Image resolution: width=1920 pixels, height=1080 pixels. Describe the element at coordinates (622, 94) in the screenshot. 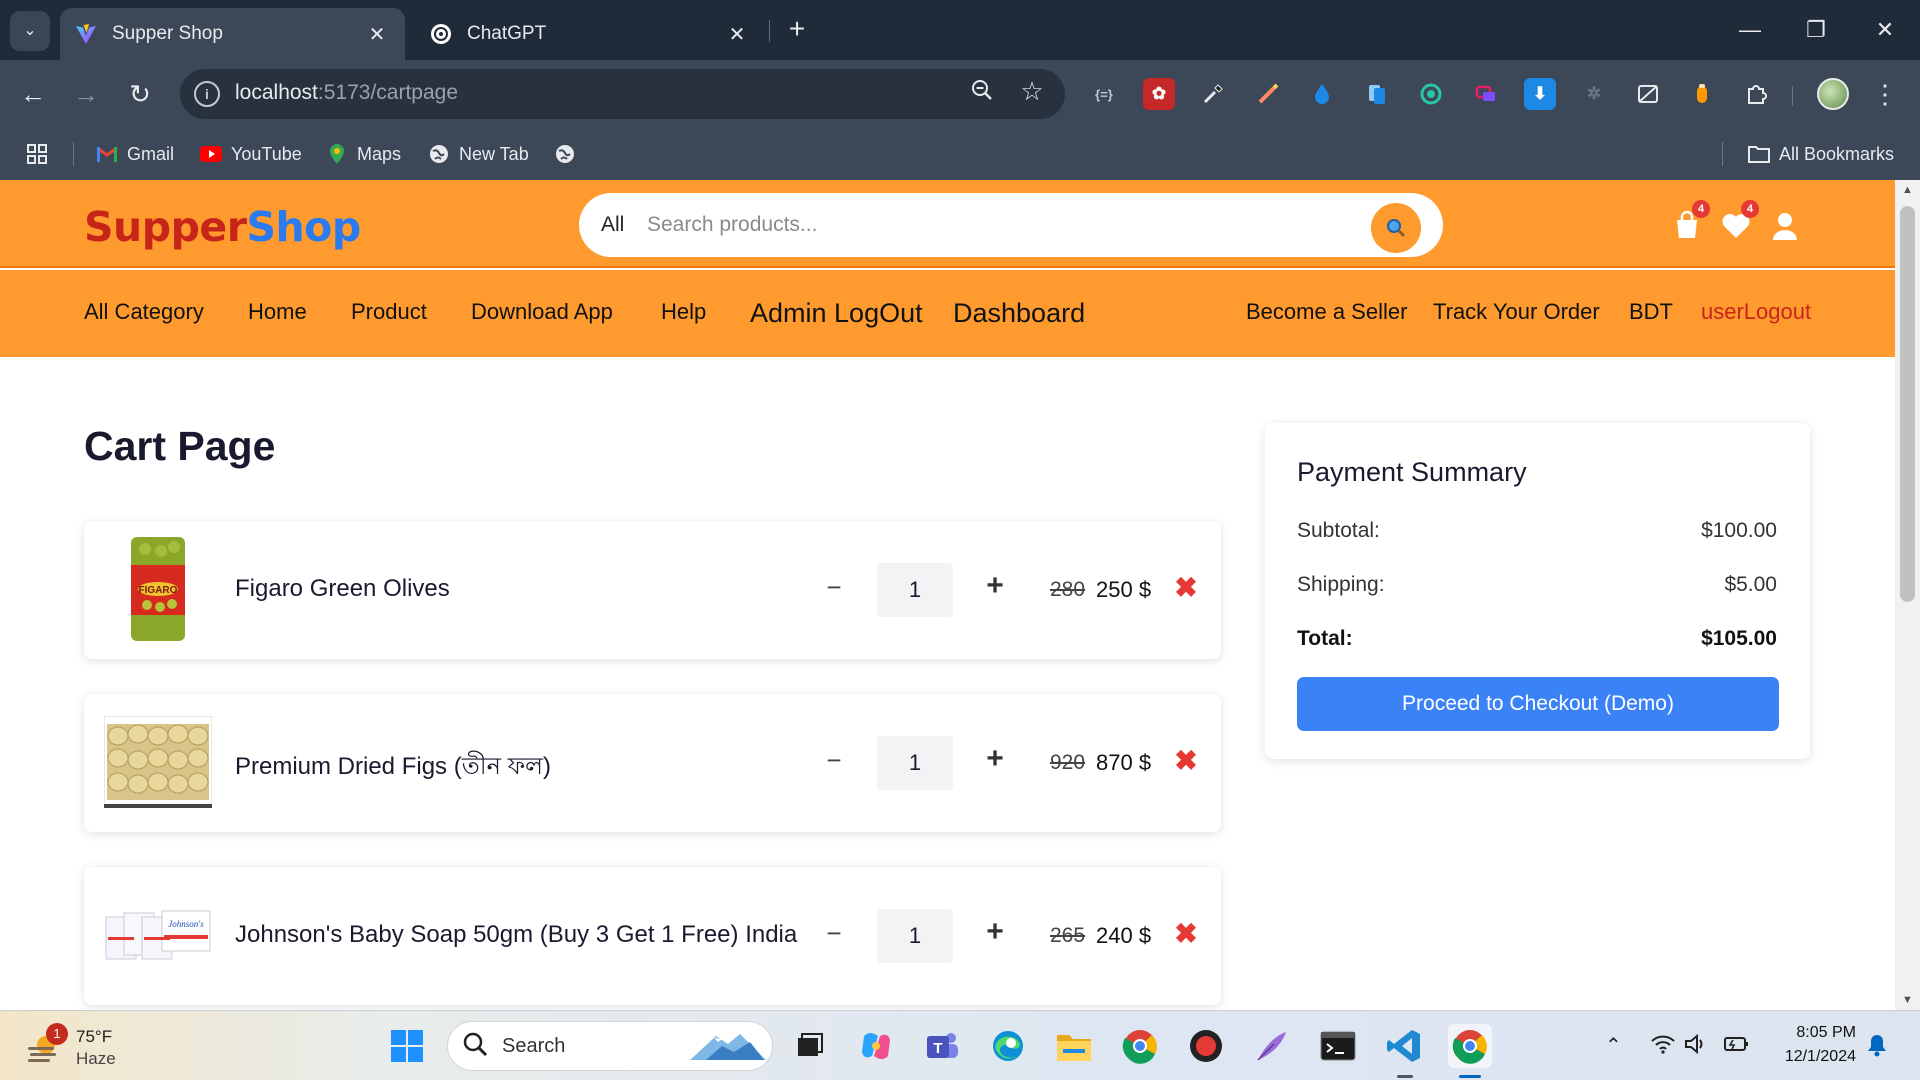

I see `address-bar: i localhost:5173/cartpage ☆` at that location.